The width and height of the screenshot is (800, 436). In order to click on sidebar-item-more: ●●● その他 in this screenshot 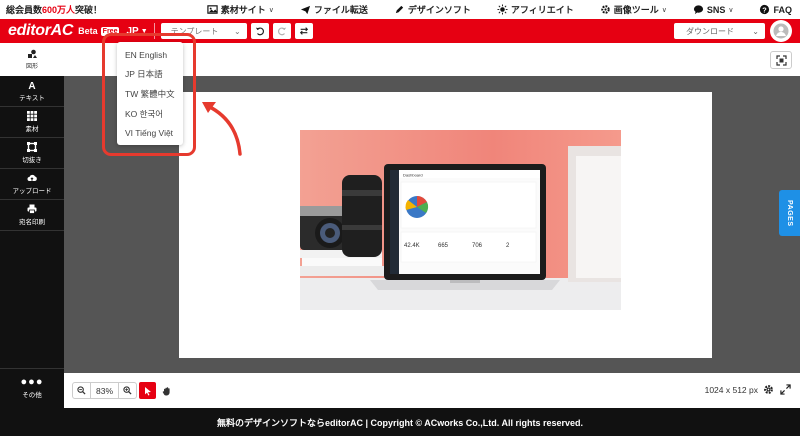, I will do `click(32, 388)`.